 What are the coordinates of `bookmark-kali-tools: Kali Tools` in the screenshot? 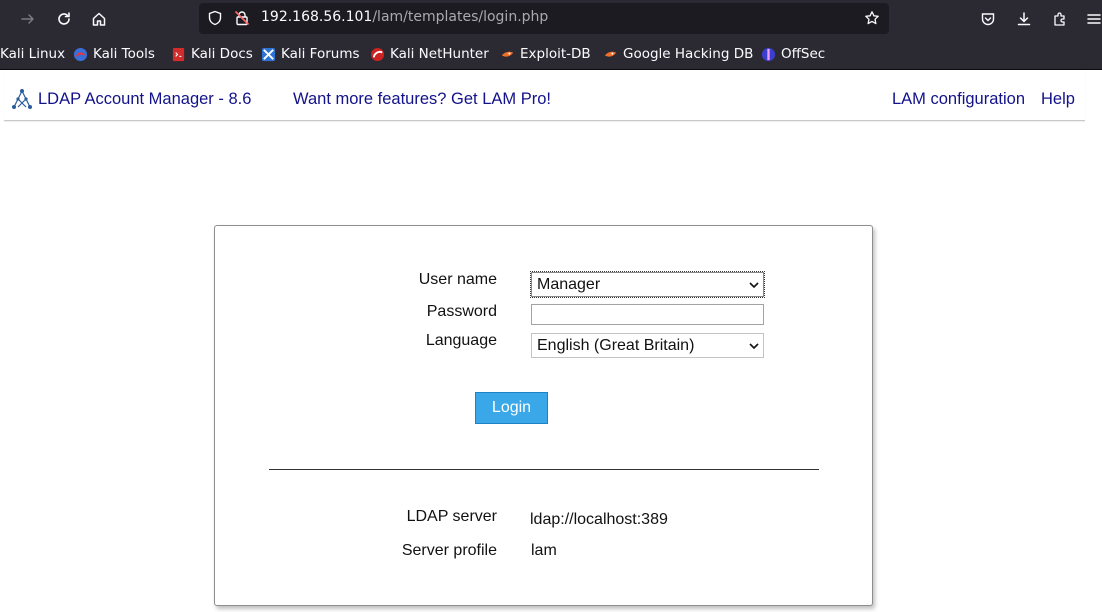 It's located at (114, 54).